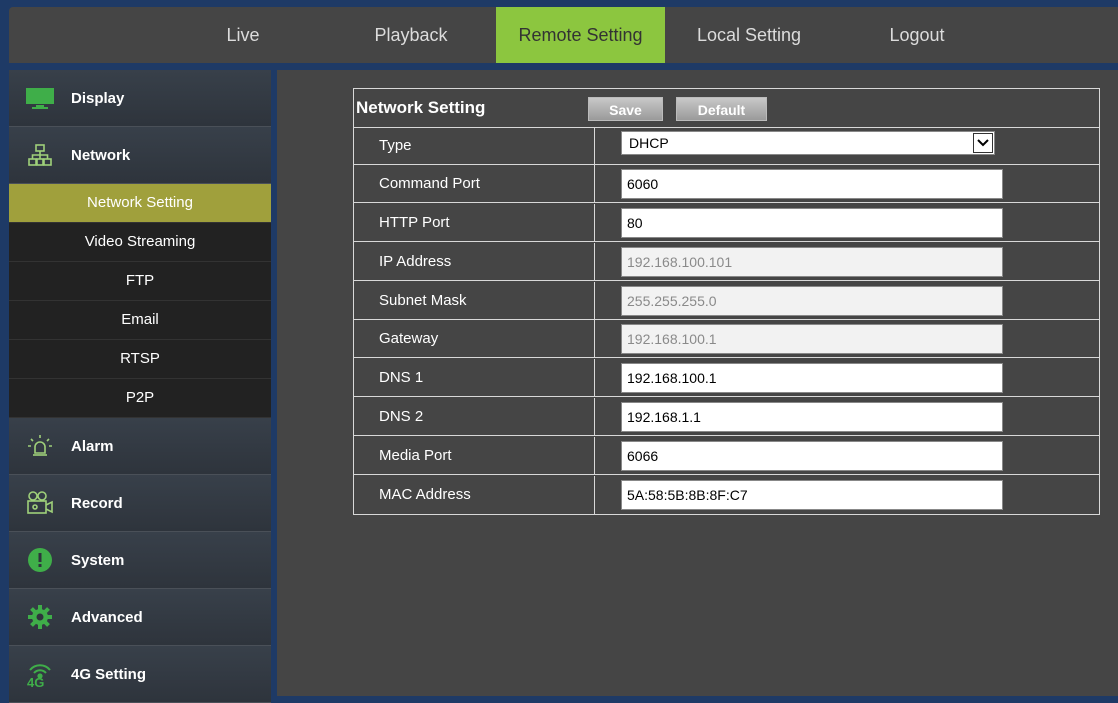 The width and height of the screenshot is (1118, 703). Describe the element at coordinates (414, 222) in the screenshot. I see `http-port-label: HTTP Port` at that location.